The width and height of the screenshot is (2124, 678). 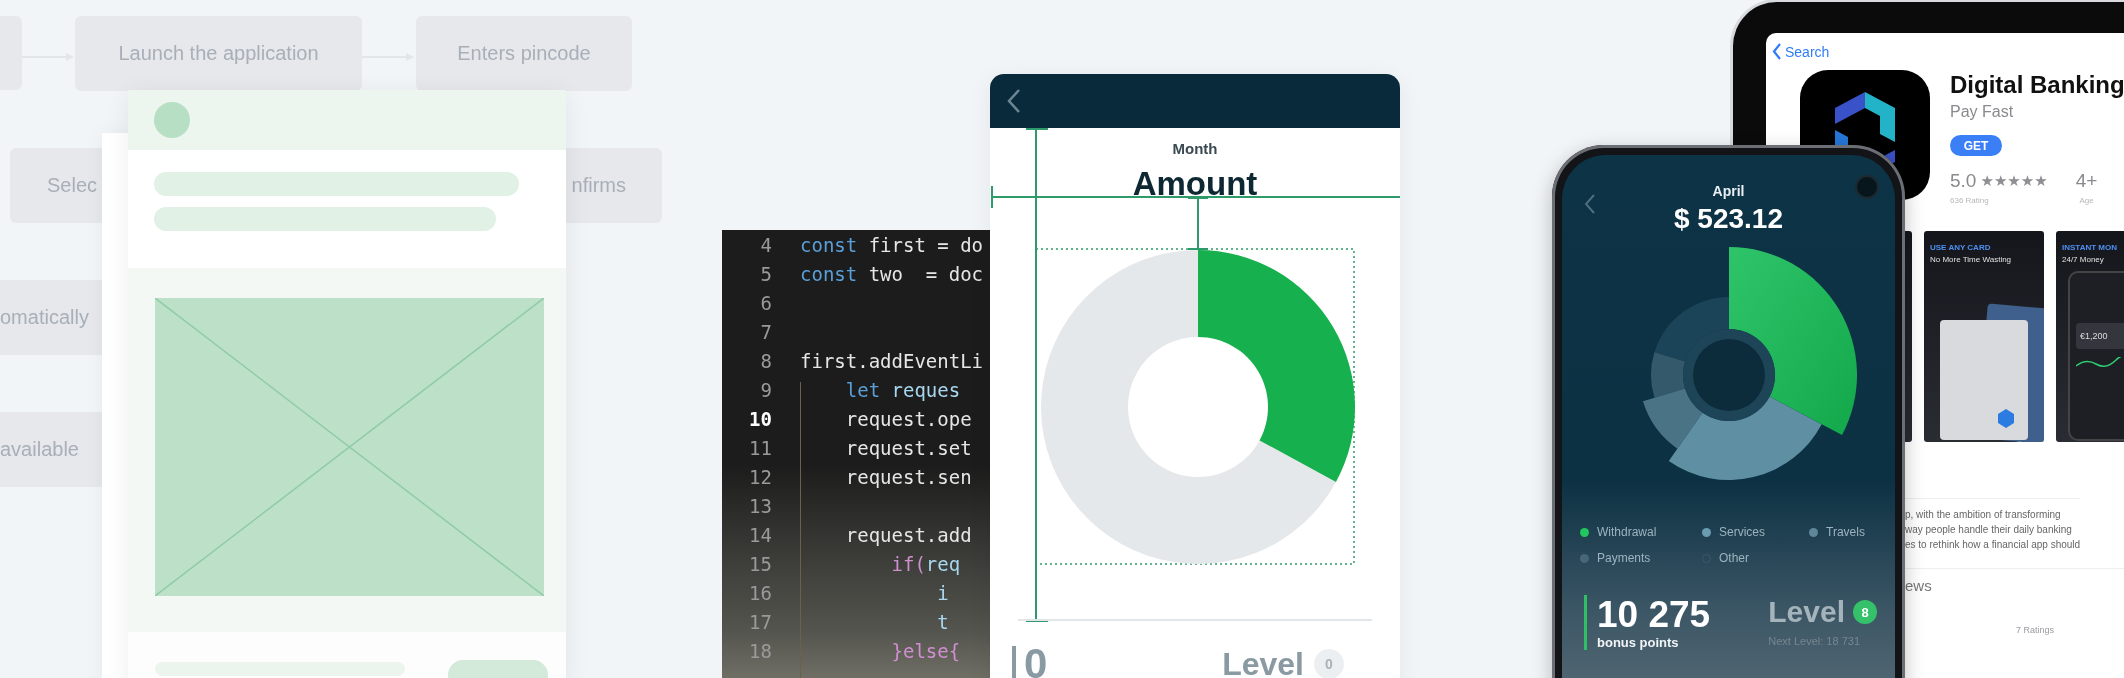 I want to click on code-line: let reques, so click(x=902, y=389).